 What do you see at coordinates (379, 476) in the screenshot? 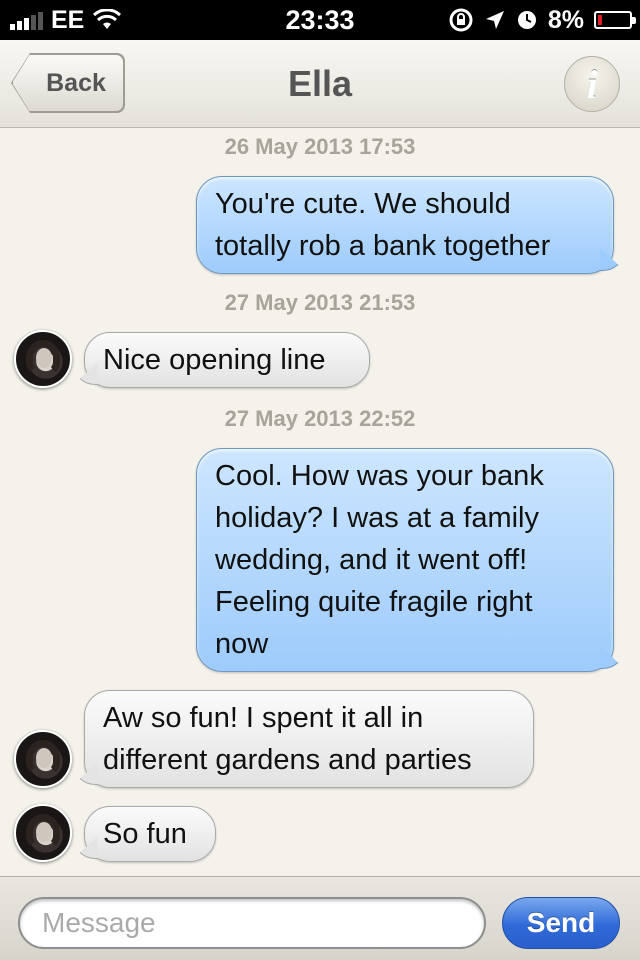
I see `message-line: Cool. How was your bank` at bounding box center [379, 476].